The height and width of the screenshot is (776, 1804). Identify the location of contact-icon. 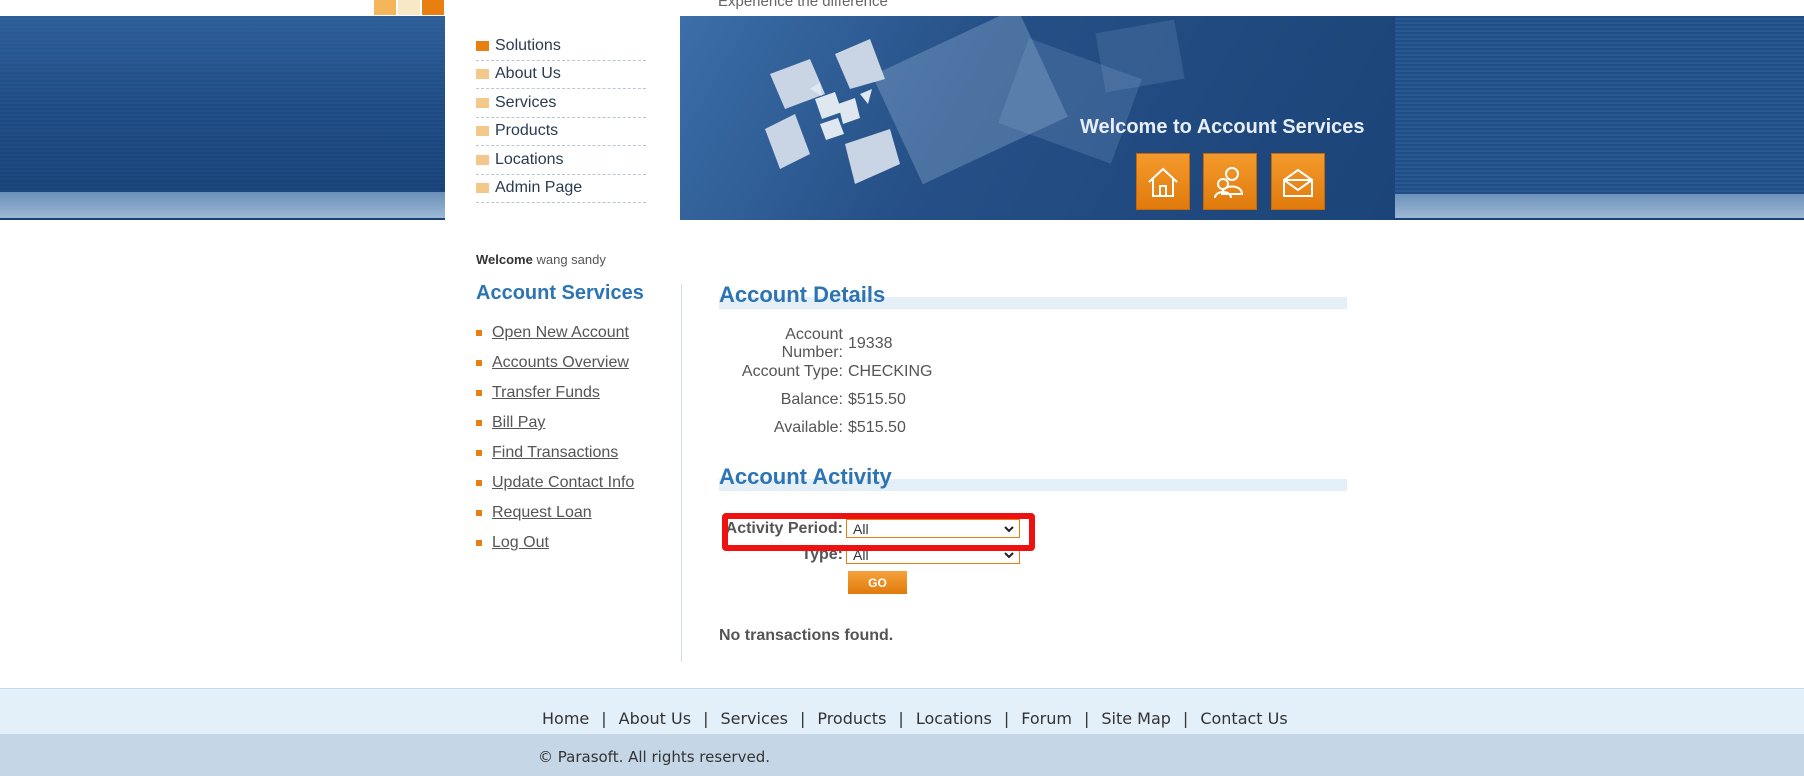
(1229, 182).